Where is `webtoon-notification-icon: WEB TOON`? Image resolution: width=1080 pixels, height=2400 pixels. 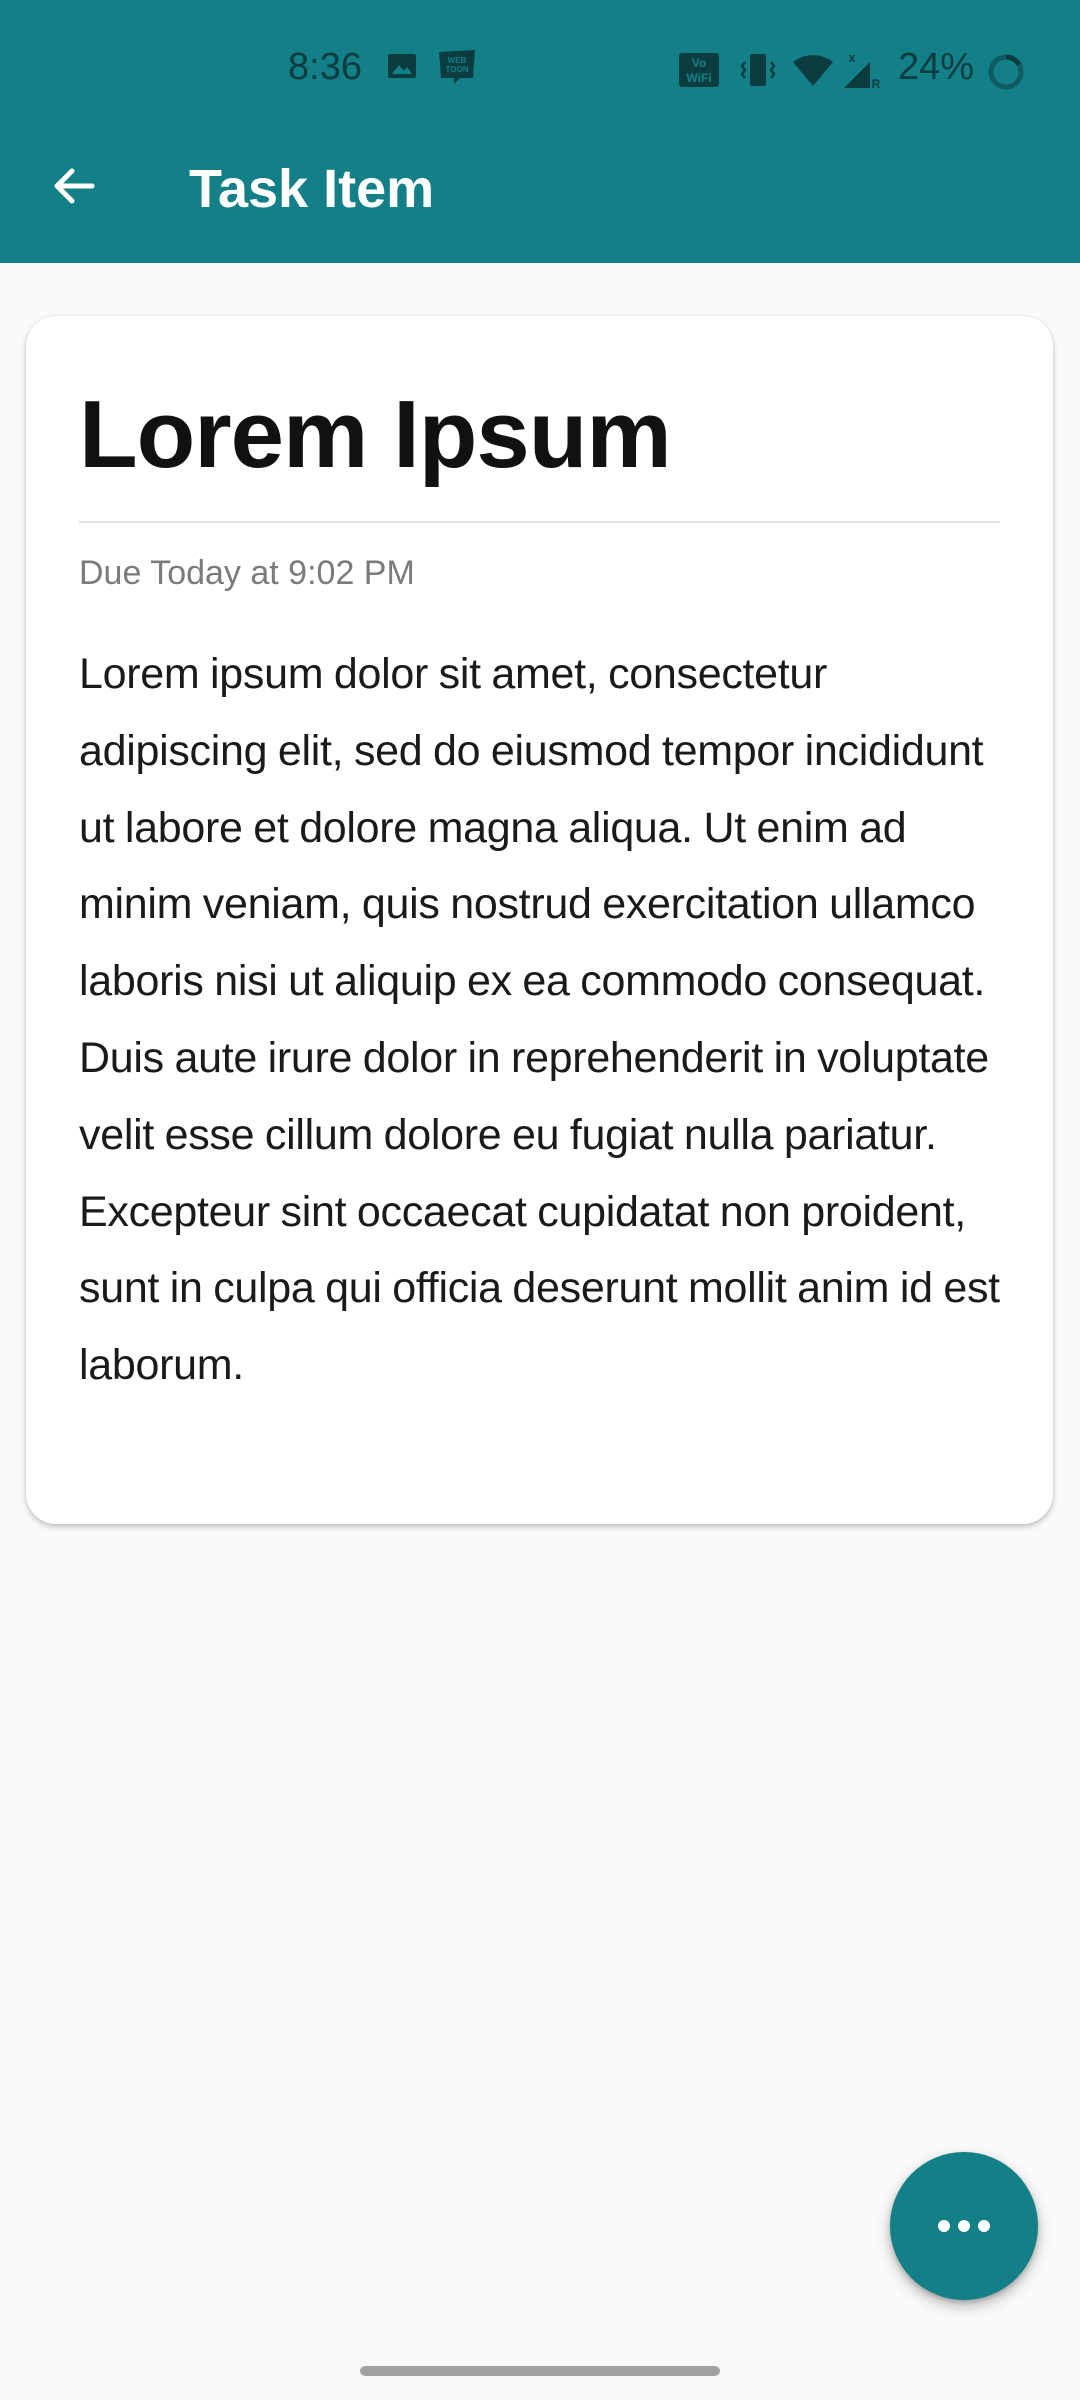 webtoon-notification-icon: WEB TOON is located at coordinates (457, 67).